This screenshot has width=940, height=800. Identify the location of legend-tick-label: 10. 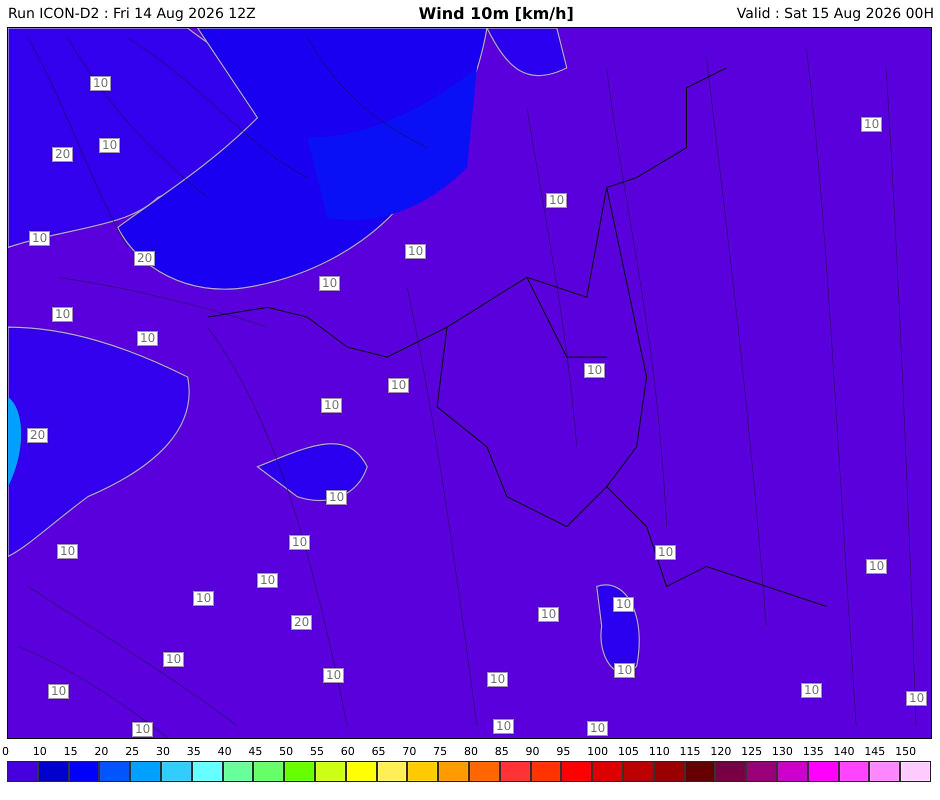
(40, 752).